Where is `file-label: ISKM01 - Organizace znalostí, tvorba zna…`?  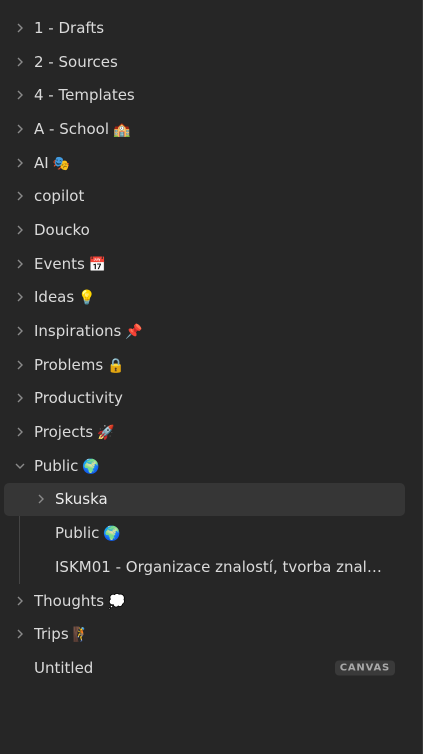 file-label: ISKM01 - Organizace znalostí, tvorba zna… is located at coordinates (220, 566).